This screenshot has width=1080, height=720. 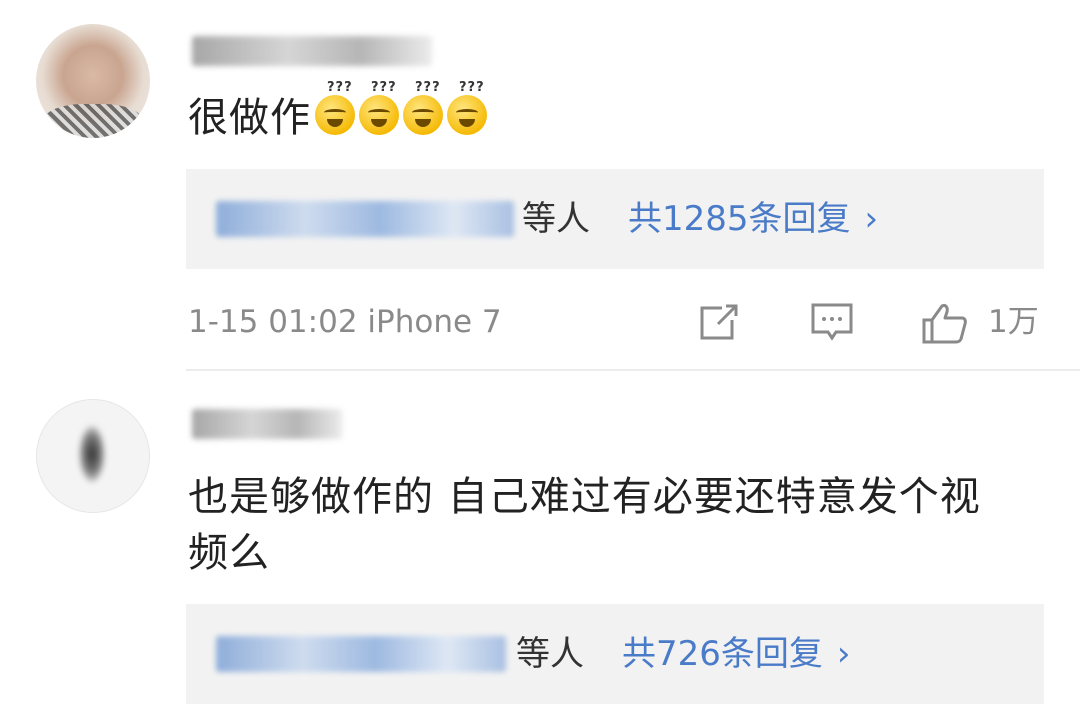 I want to click on comment-icon, so click(x=832, y=322).